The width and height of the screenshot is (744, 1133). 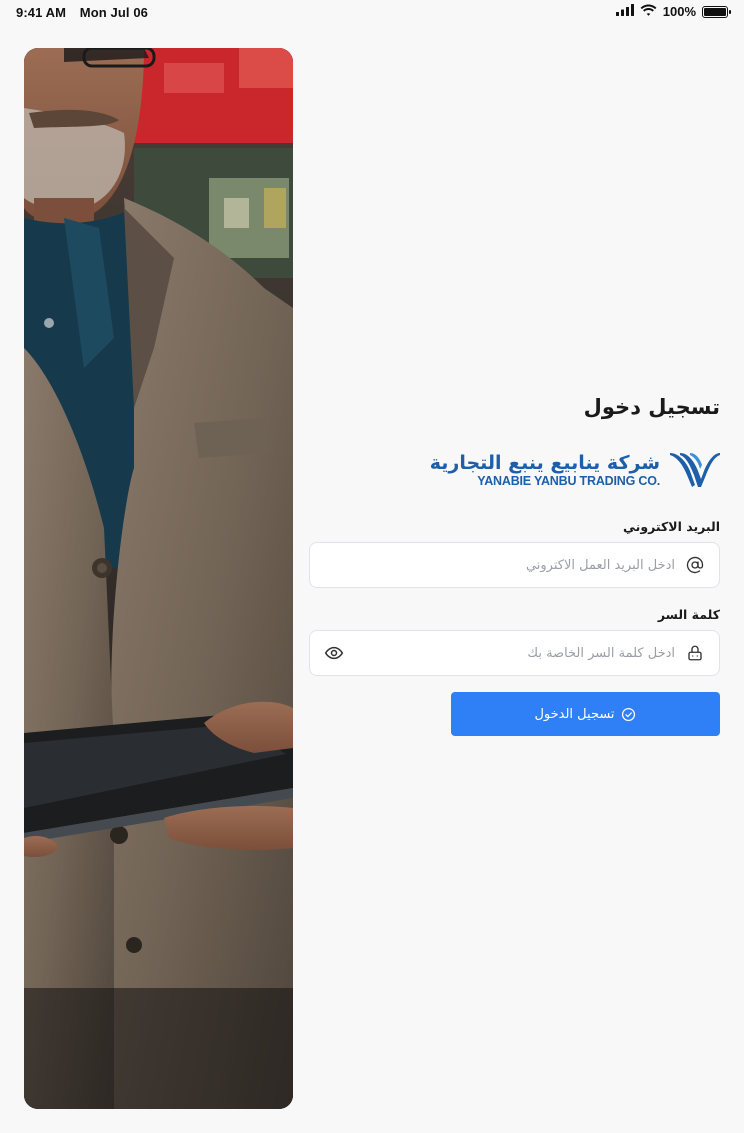 What do you see at coordinates (679, 11) in the screenshot?
I see `battery-percent: 100%` at bounding box center [679, 11].